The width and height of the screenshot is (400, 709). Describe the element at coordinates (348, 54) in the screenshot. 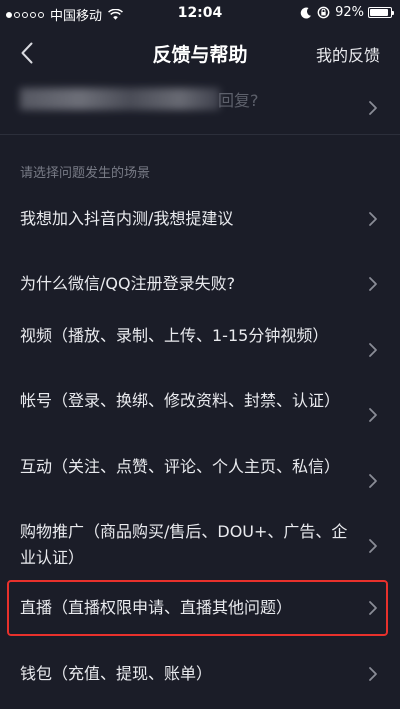

I see `my-feedback-button: 我的反馈` at that location.